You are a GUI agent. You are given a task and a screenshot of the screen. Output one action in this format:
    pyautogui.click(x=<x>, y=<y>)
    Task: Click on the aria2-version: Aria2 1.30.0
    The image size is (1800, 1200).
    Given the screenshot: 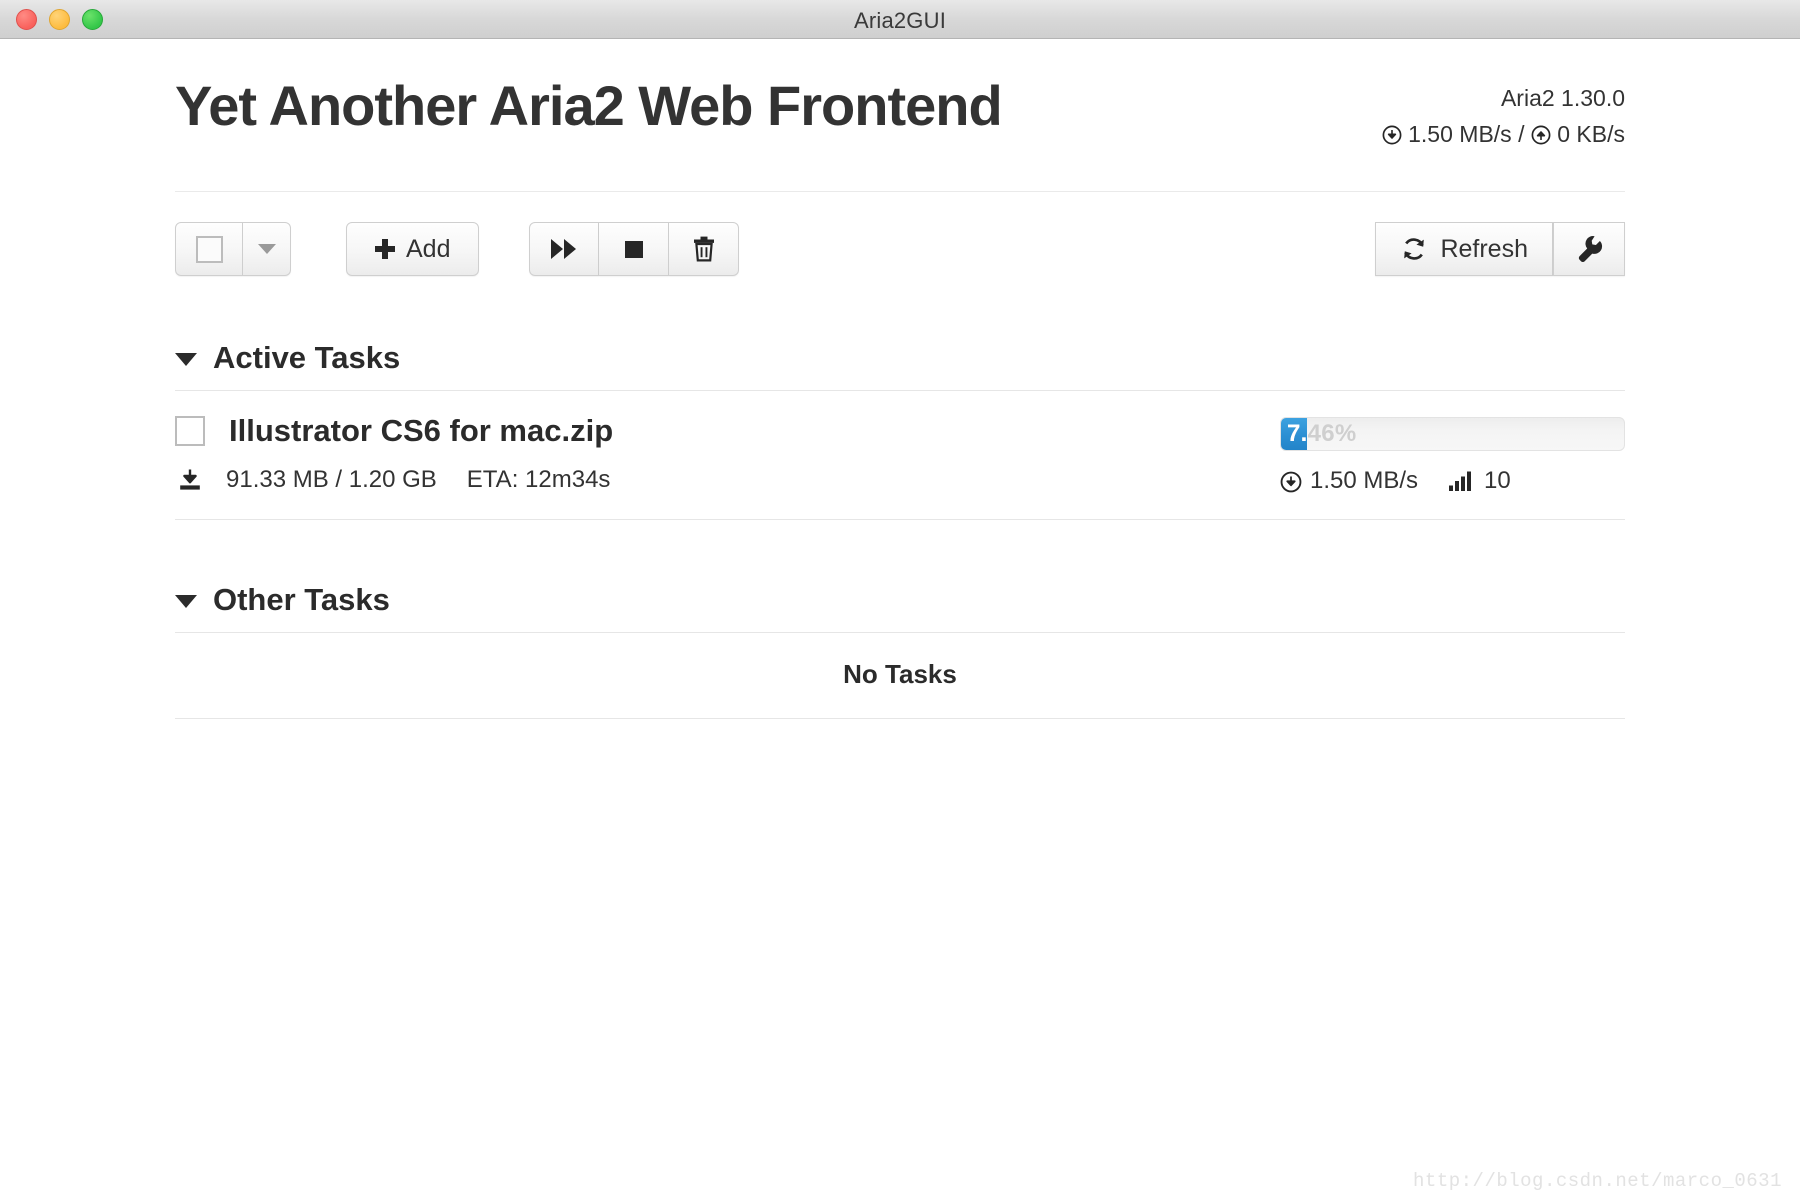 What is the action you would take?
    pyautogui.click(x=1562, y=98)
    